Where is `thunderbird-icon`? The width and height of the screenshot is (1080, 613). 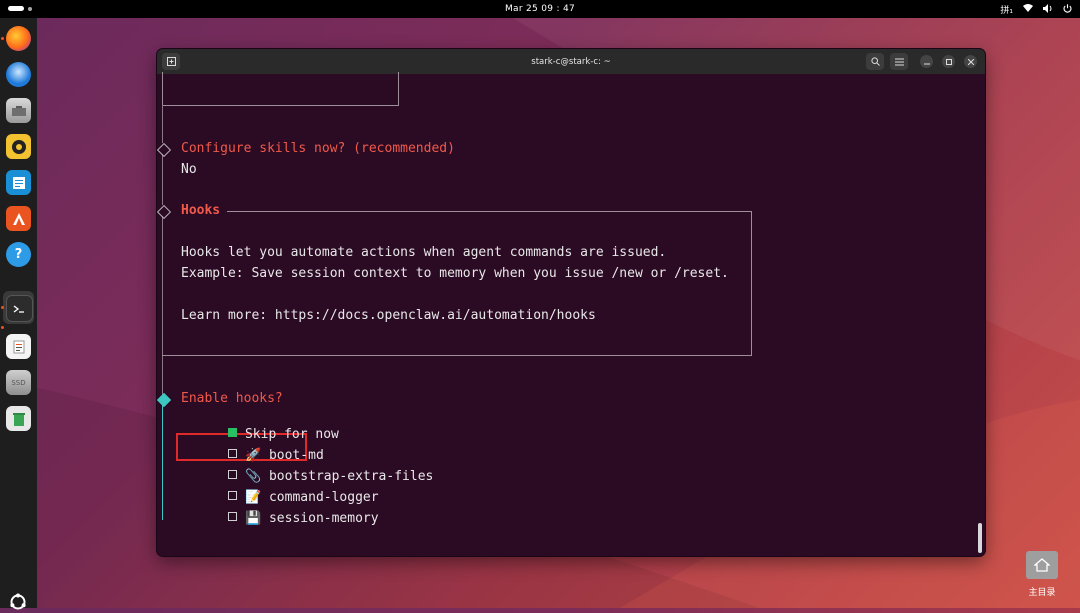
thunderbird-icon is located at coordinates (18, 74).